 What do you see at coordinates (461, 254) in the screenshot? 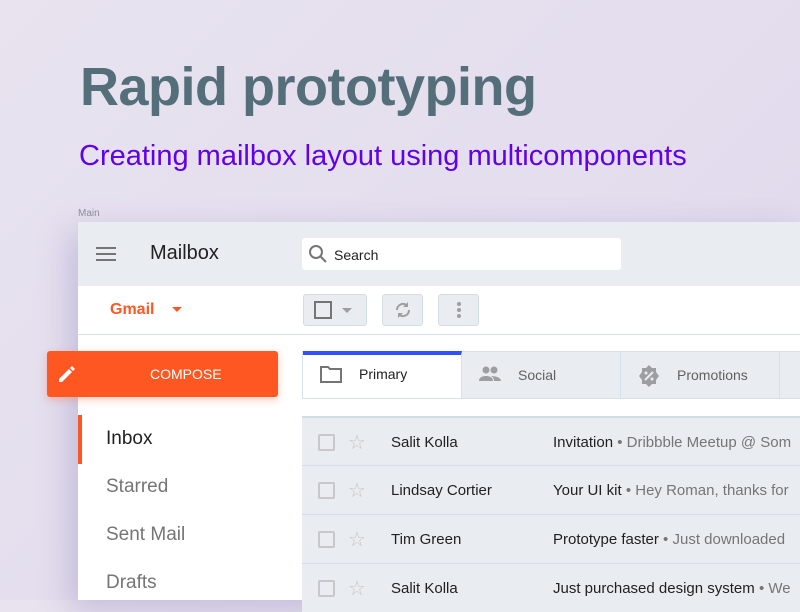
I see `search-input: Search` at bounding box center [461, 254].